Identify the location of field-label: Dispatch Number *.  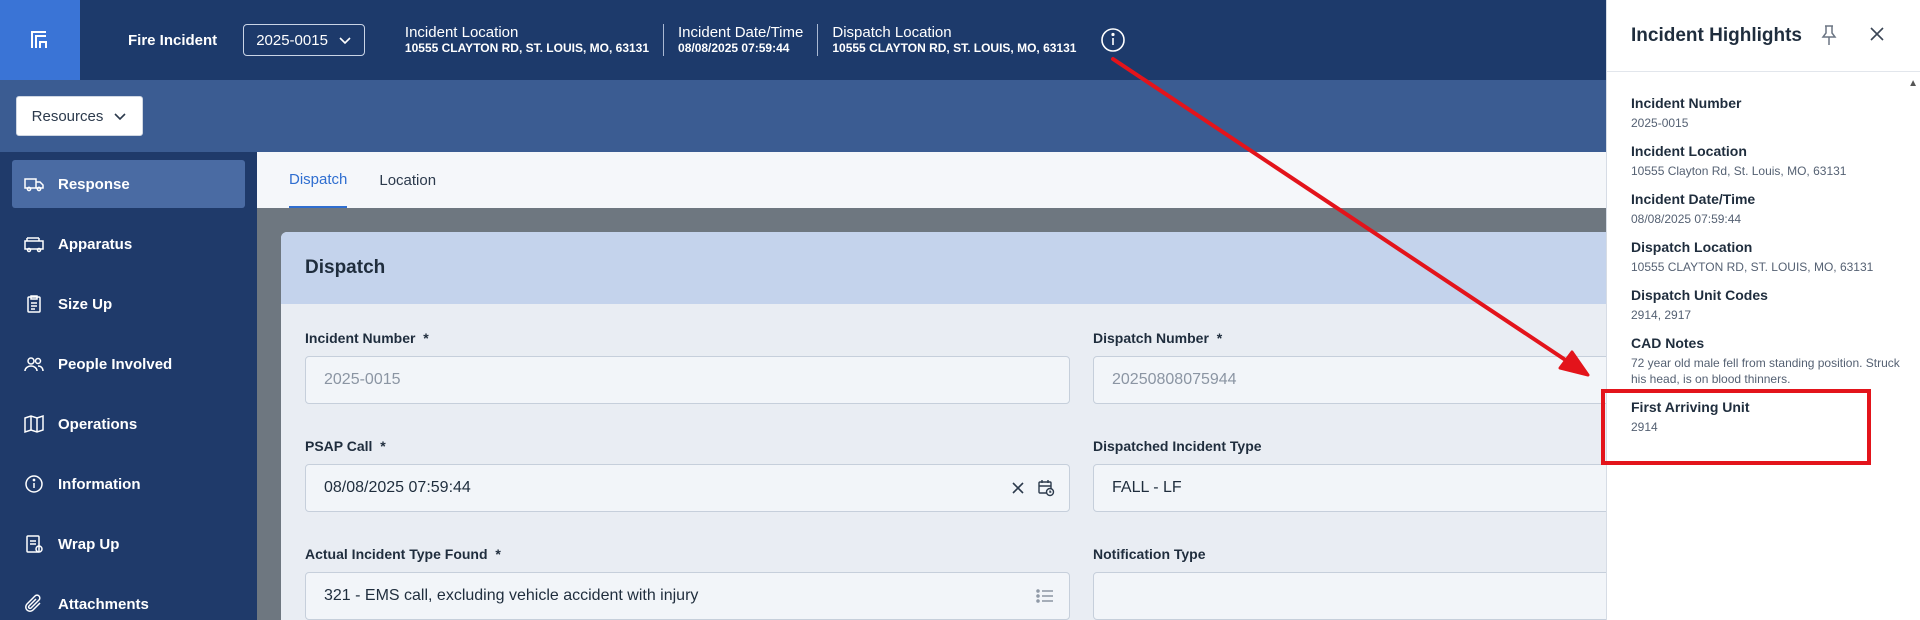
(1349, 338).